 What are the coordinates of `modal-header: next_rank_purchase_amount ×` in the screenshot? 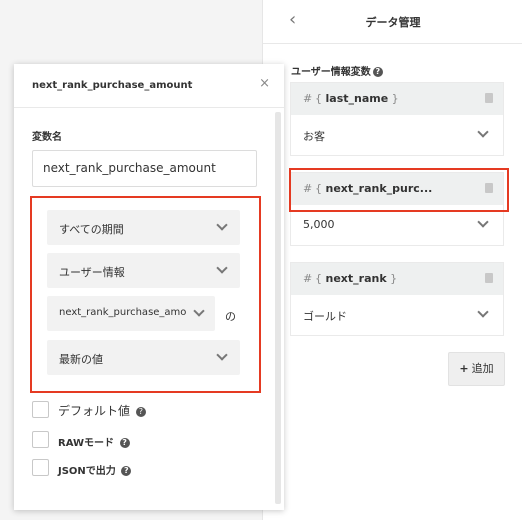 It's located at (149, 86).